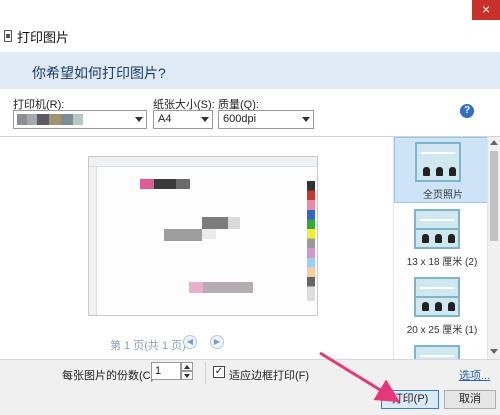  What do you see at coordinates (486, 10) in the screenshot?
I see `close-button: ×` at bounding box center [486, 10].